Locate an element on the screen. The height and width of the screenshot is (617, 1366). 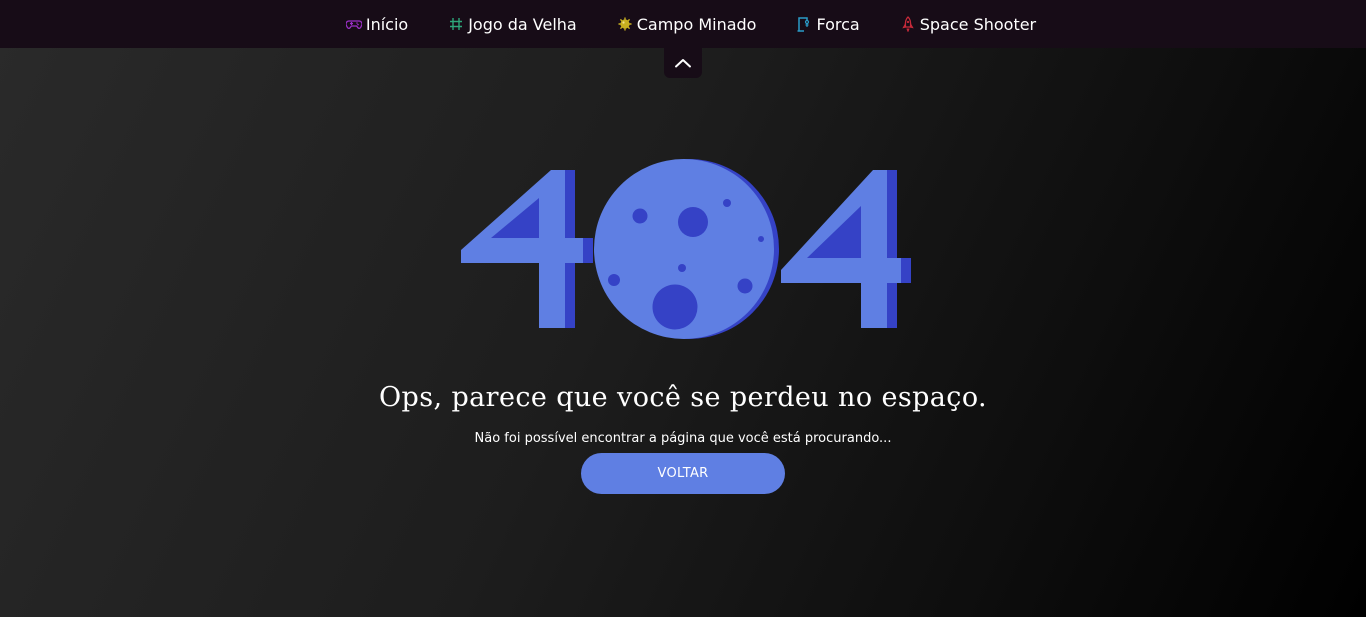
nav-item-jogo-da-velha: Jogo da Velha is located at coordinates (512, 24).